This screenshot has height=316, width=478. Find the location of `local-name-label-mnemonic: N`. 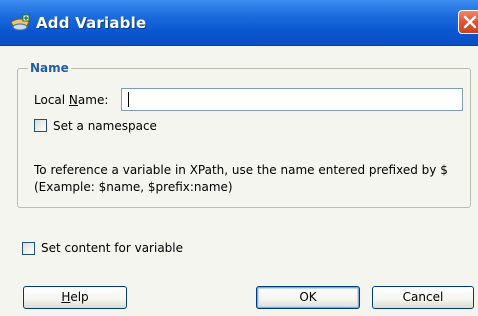

local-name-label-mnemonic: N is located at coordinates (73, 100).